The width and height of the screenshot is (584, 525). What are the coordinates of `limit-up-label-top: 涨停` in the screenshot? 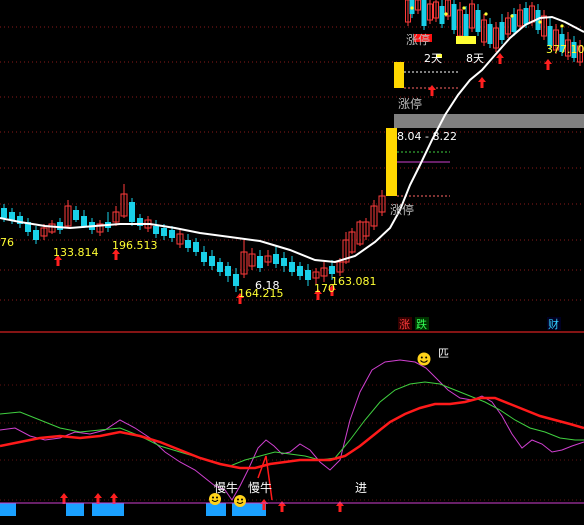 It's located at (418, 39).